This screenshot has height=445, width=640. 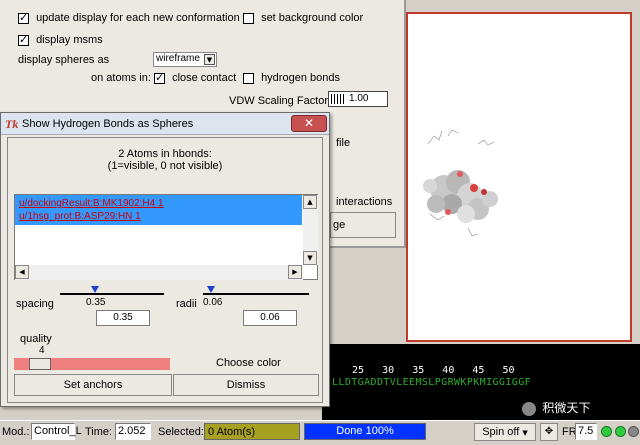 What do you see at coordinates (252, 431) in the screenshot?
I see `selected-value: 0 Atom(s)` at bounding box center [252, 431].